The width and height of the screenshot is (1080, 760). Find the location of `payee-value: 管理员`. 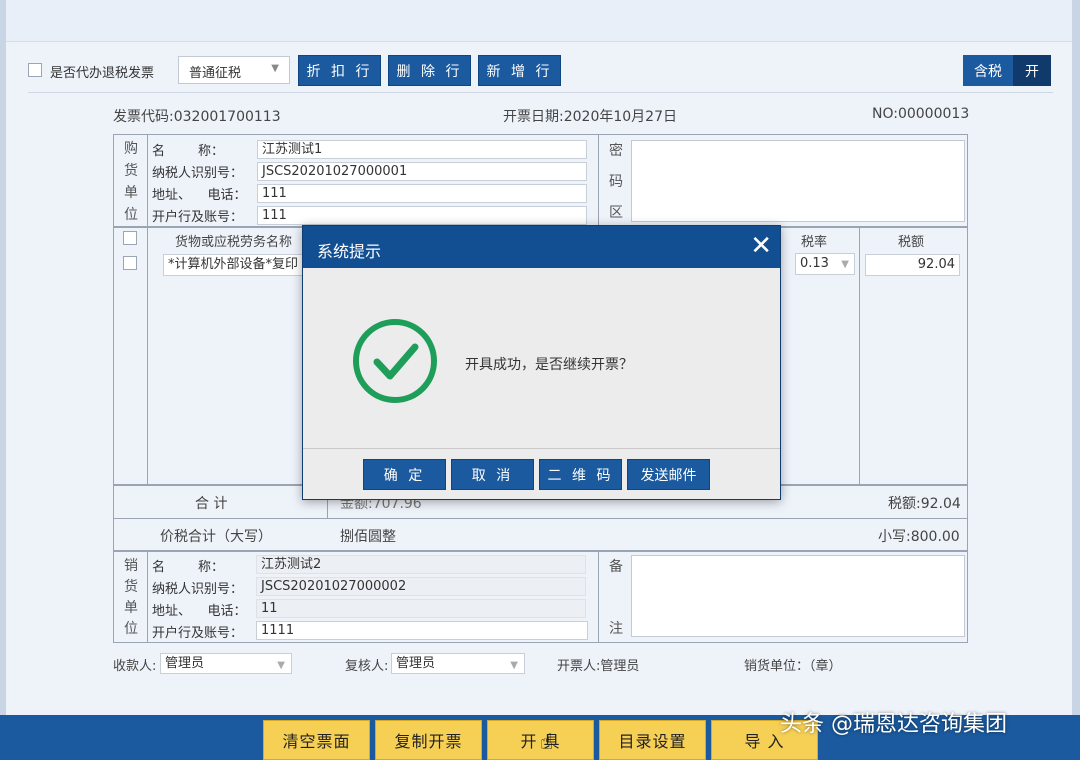

payee-value: 管理员 is located at coordinates (185, 663).